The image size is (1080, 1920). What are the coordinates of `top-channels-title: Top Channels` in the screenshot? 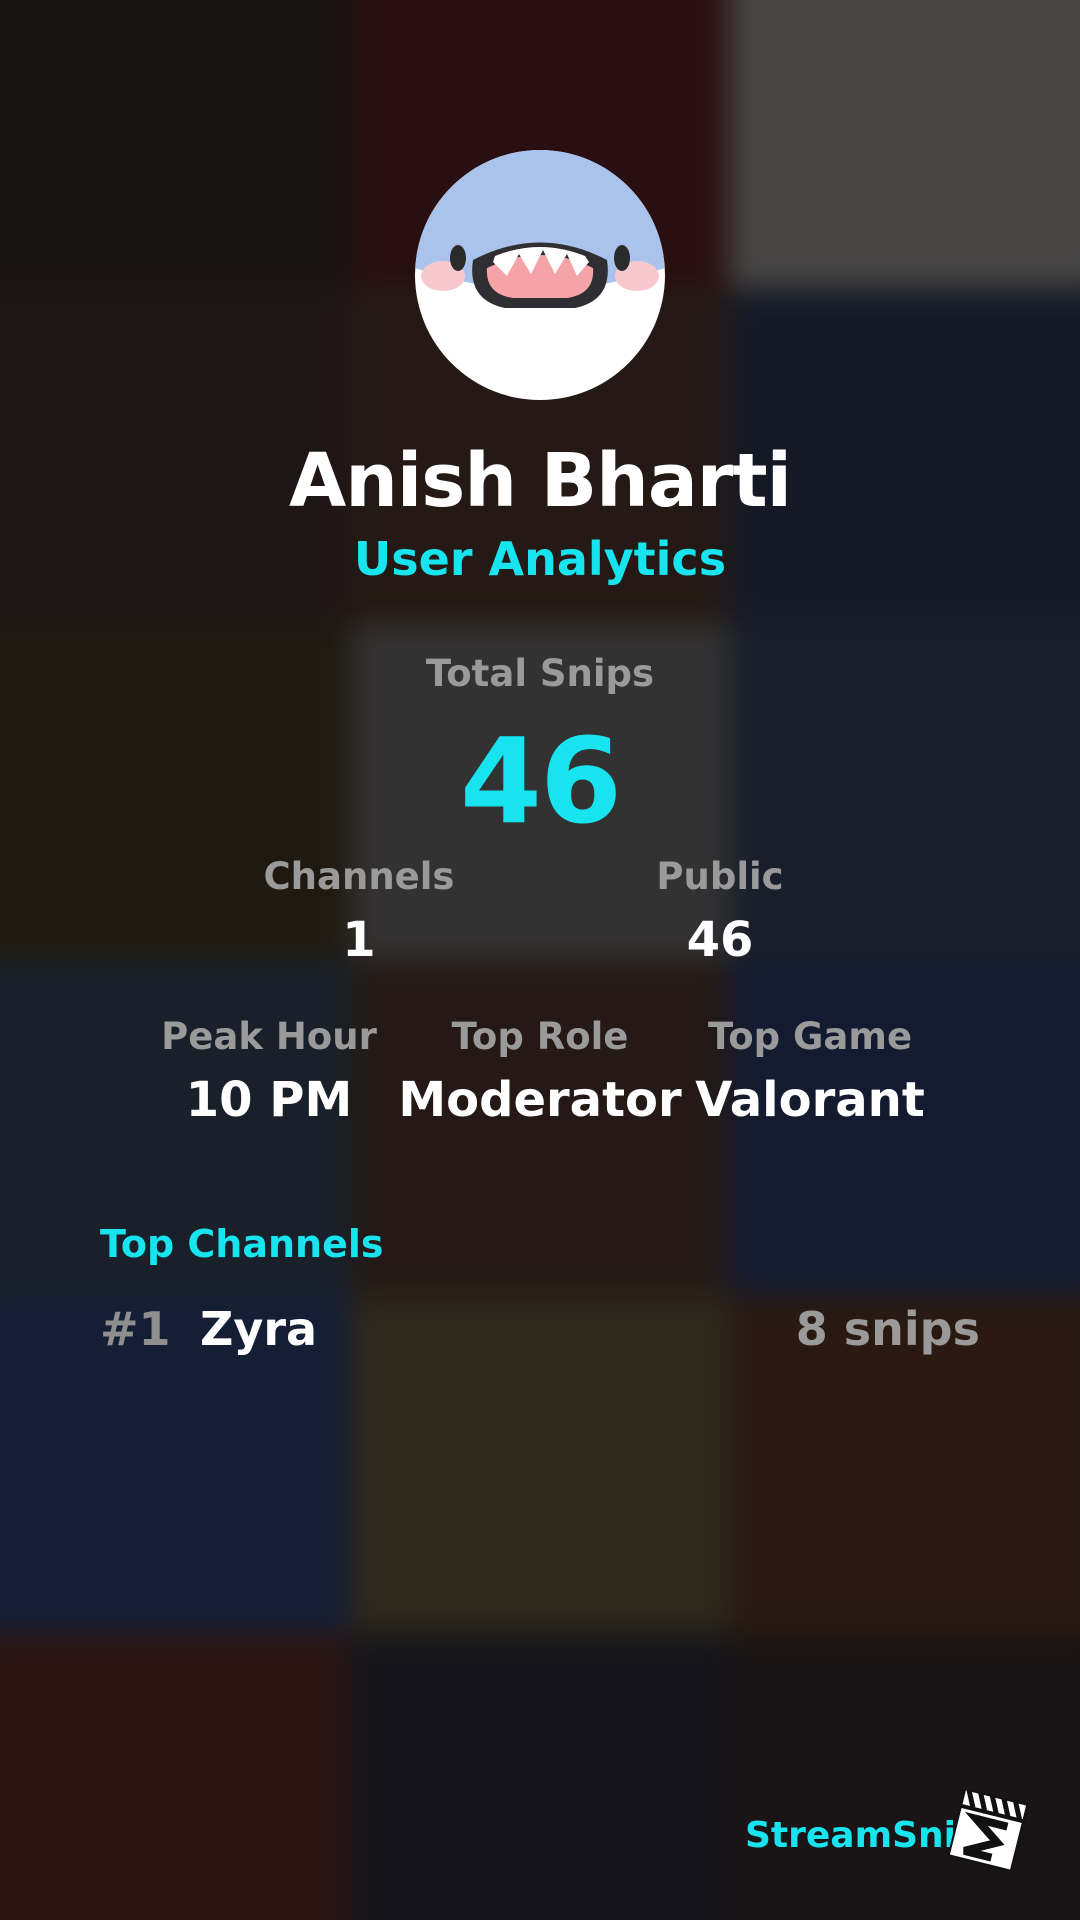 It's located at (242, 1244).